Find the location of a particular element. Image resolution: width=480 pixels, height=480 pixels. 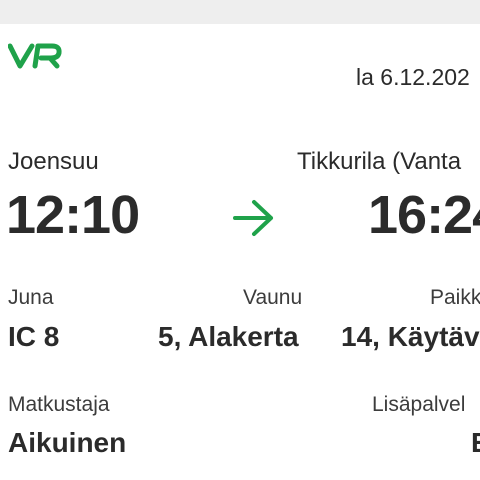

car-label: Vaunu is located at coordinates (273, 297).